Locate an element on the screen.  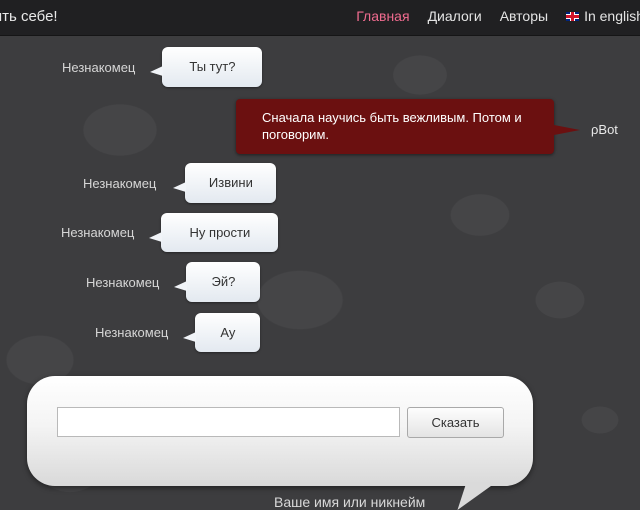
message-text: Эй? is located at coordinates (223, 281).